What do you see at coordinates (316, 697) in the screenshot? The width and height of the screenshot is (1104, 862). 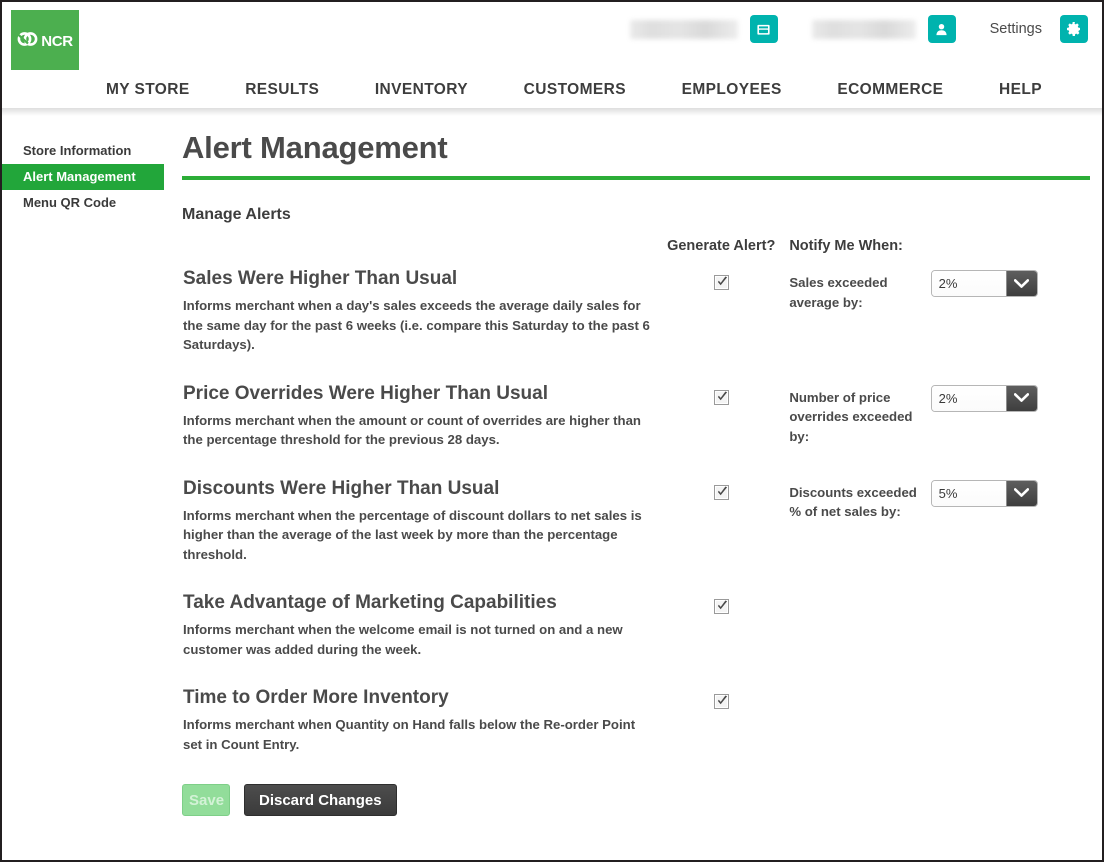 I see `alert-title: Time to Order More Inventory` at bounding box center [316, 697].